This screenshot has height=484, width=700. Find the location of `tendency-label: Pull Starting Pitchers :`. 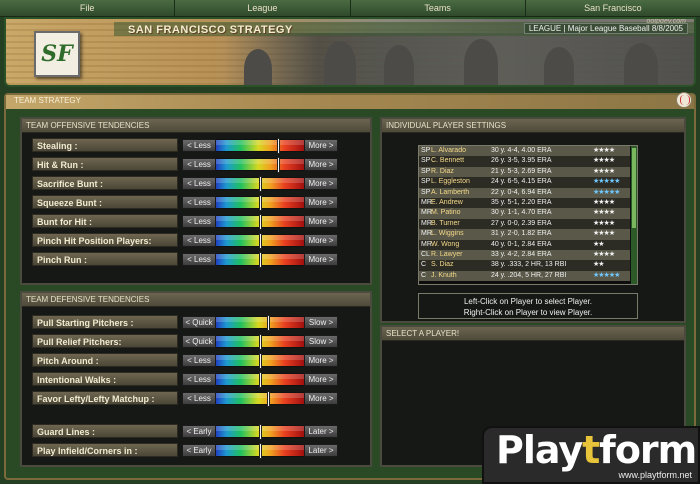

tendency-label: Pull Starting Pitchers : is located at coordinates (105, 322).